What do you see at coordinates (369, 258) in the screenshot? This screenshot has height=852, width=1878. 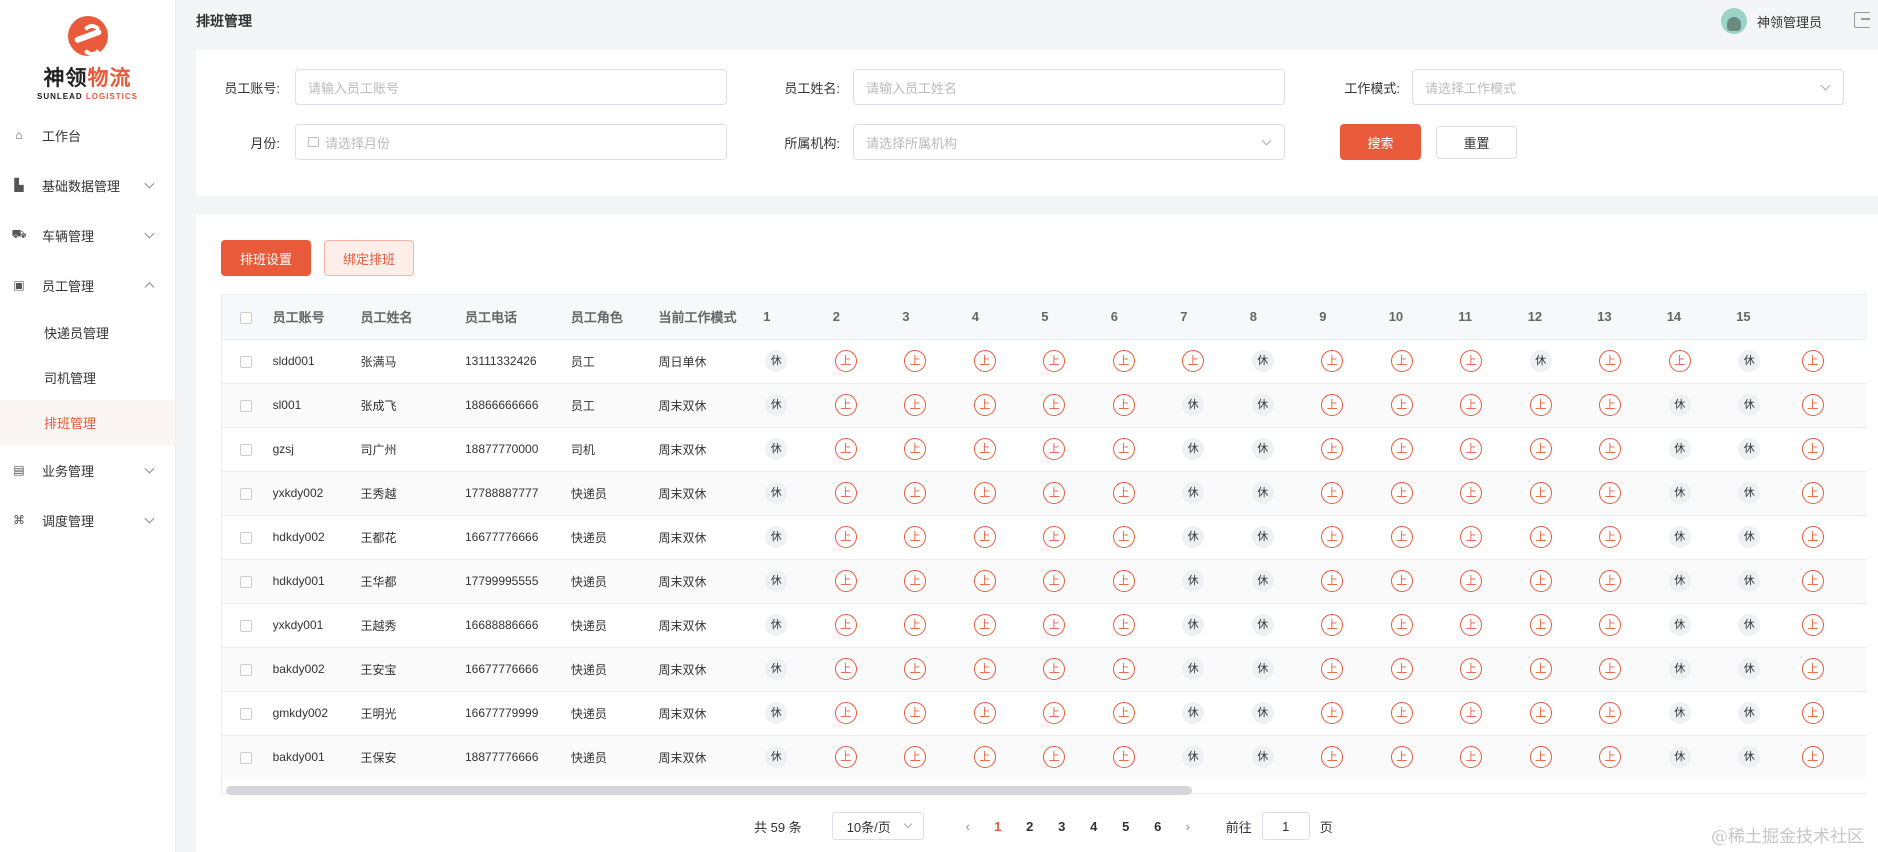 I see `bind-schedule-button: 绑定排班` at bounding box center [369, 258].